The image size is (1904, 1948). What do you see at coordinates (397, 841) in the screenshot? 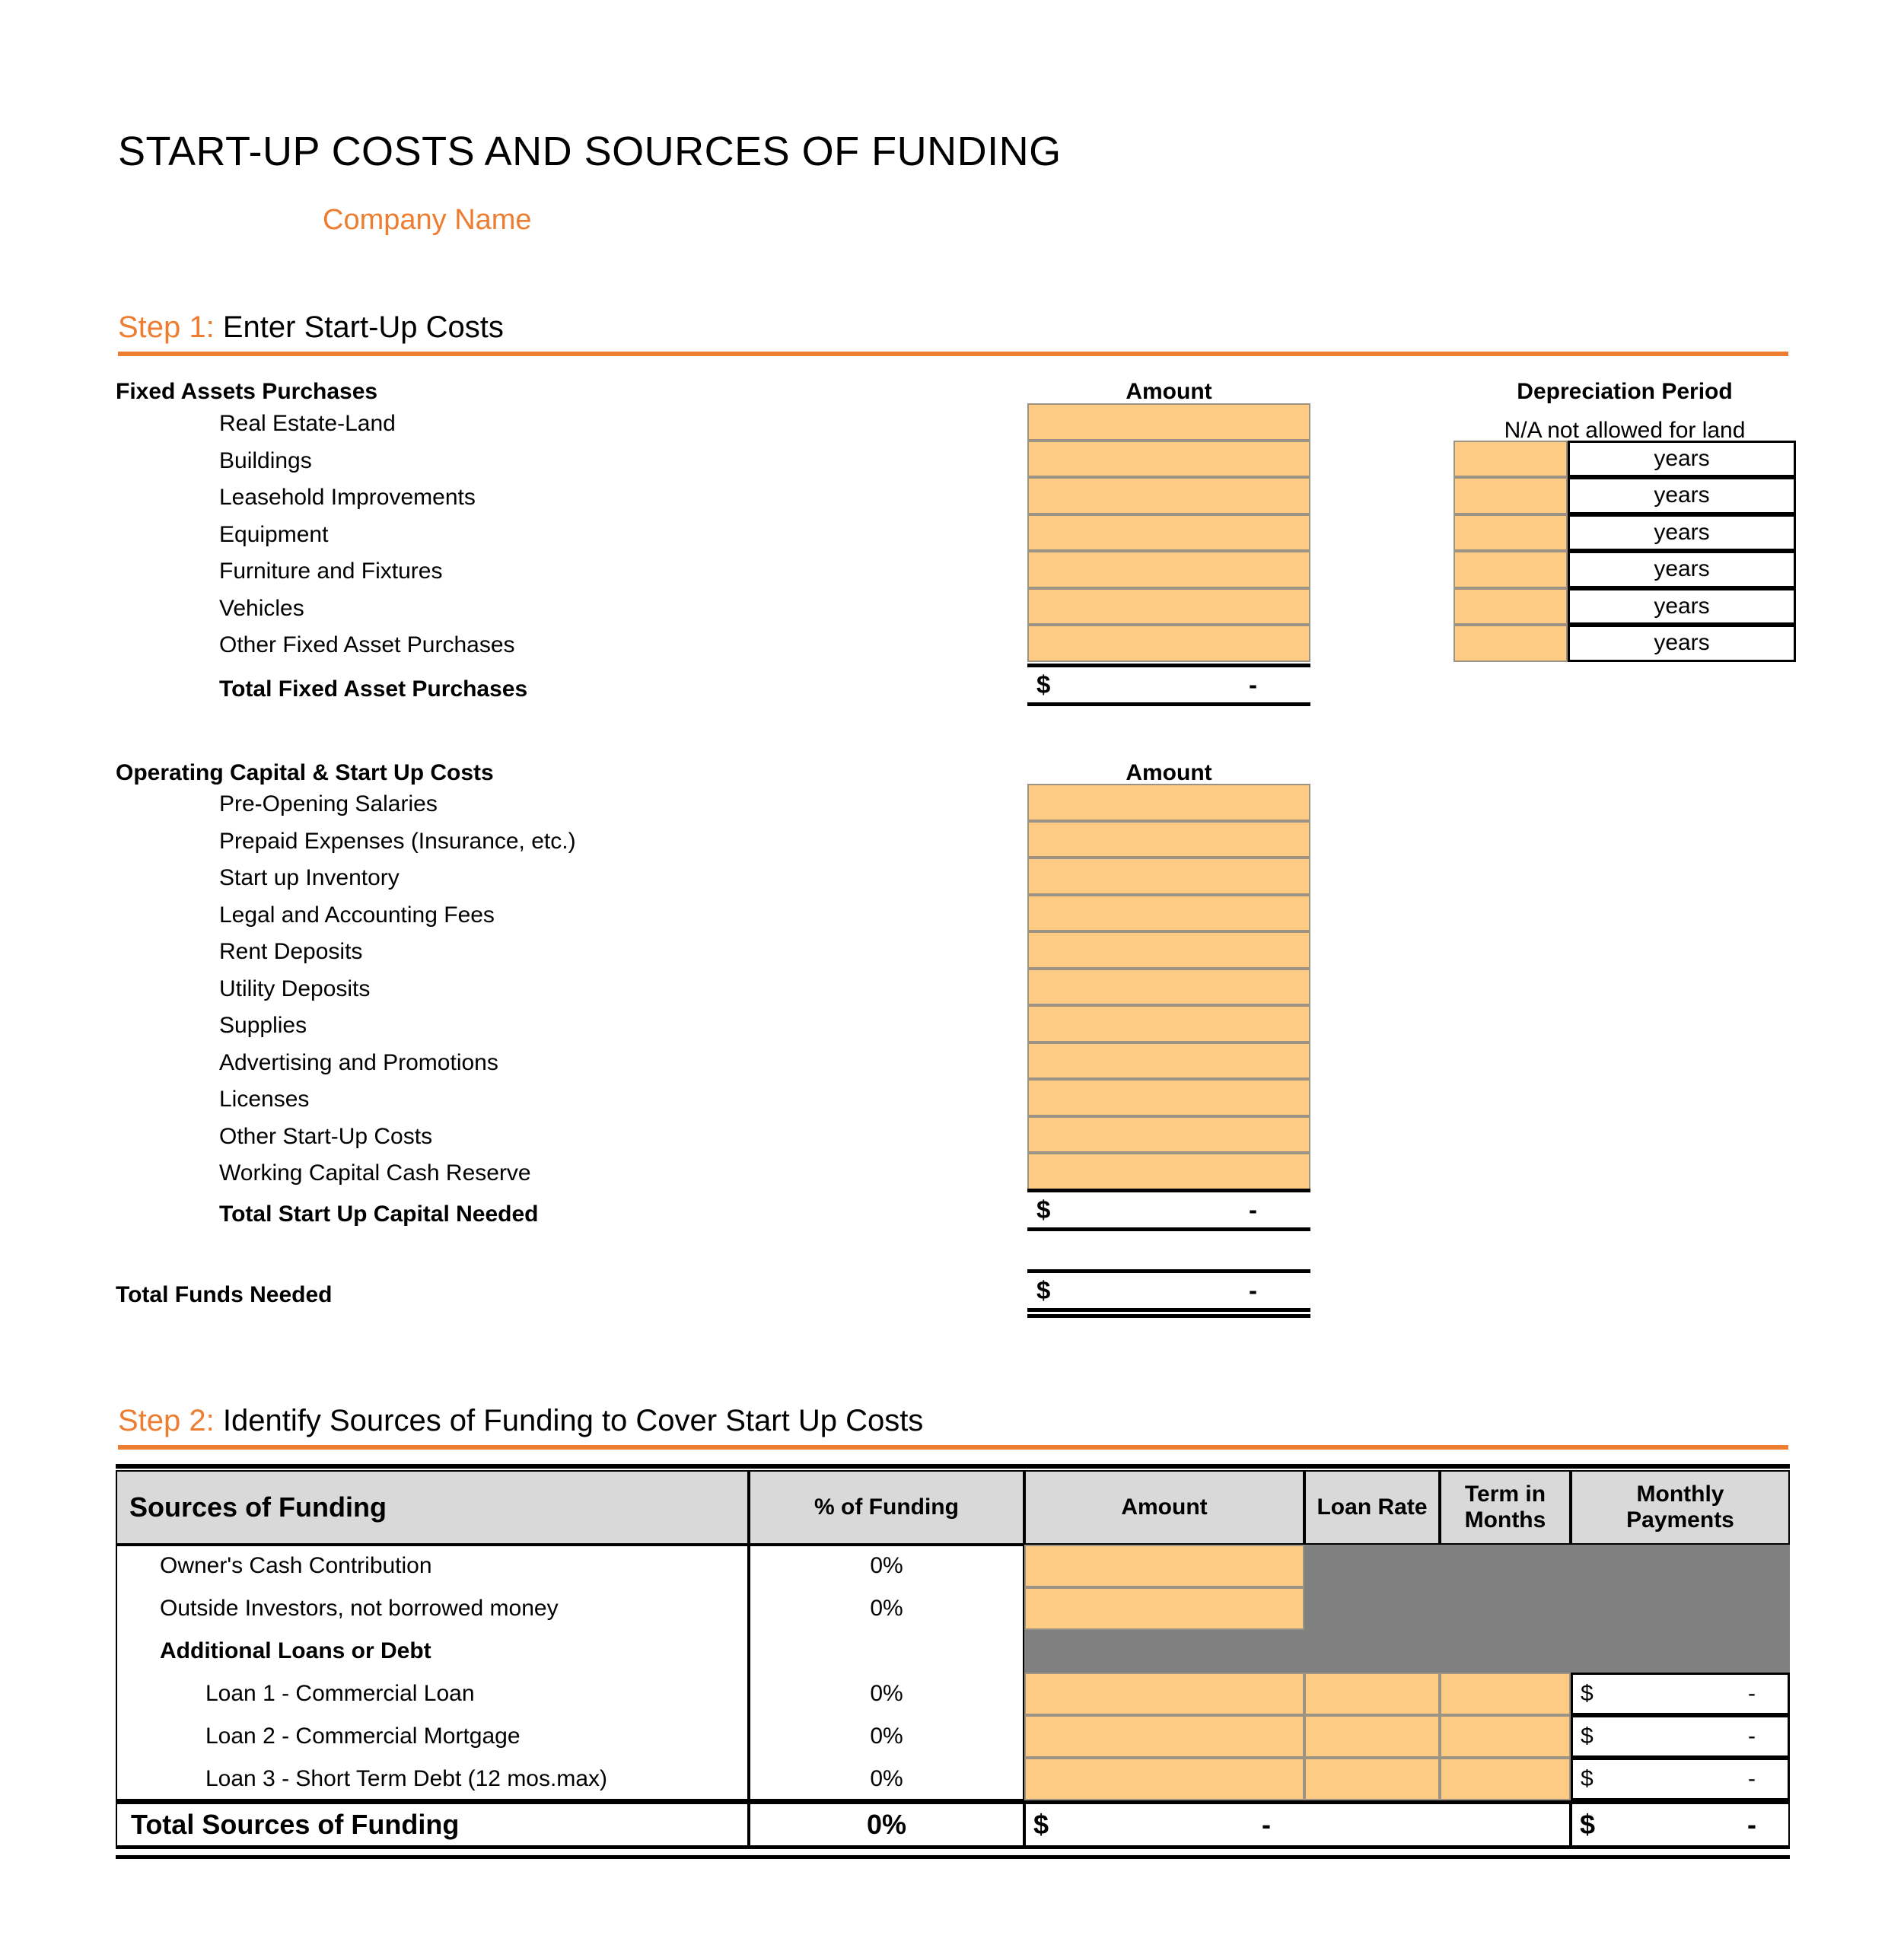
I see `operating-capital-row-label: Prepaid Expenses (Insurance, etc.)` at bounding box center [397, 841].